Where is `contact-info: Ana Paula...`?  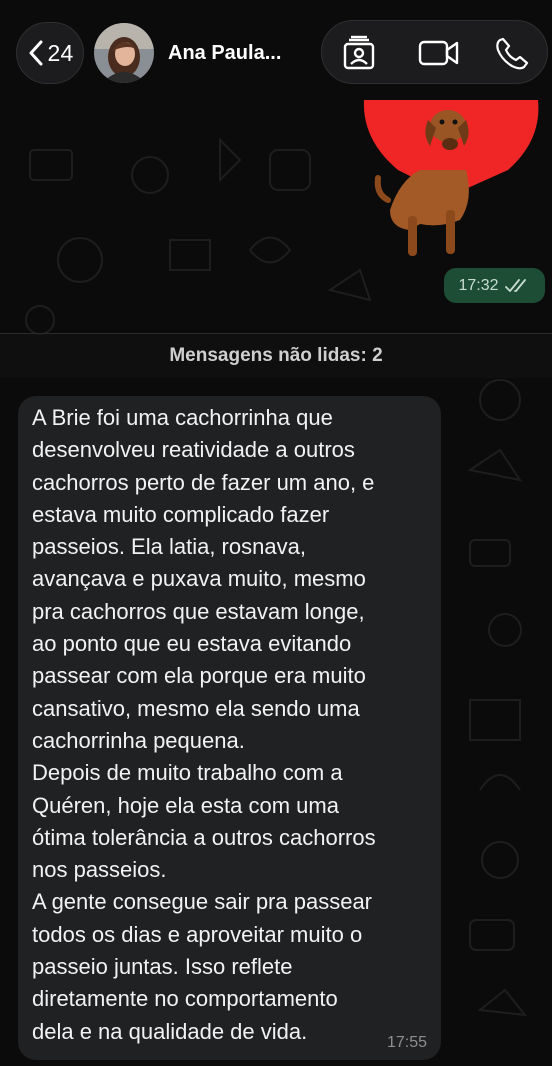 contact-info: Ana Paula... is located at coordinates (199, 53).